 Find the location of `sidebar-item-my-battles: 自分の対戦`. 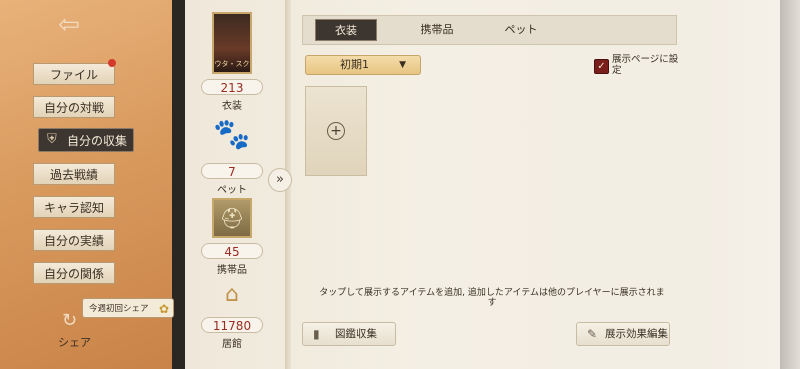

sidebar-item-my-battles: 自分の対戦 is located at coordinates (74, 107).